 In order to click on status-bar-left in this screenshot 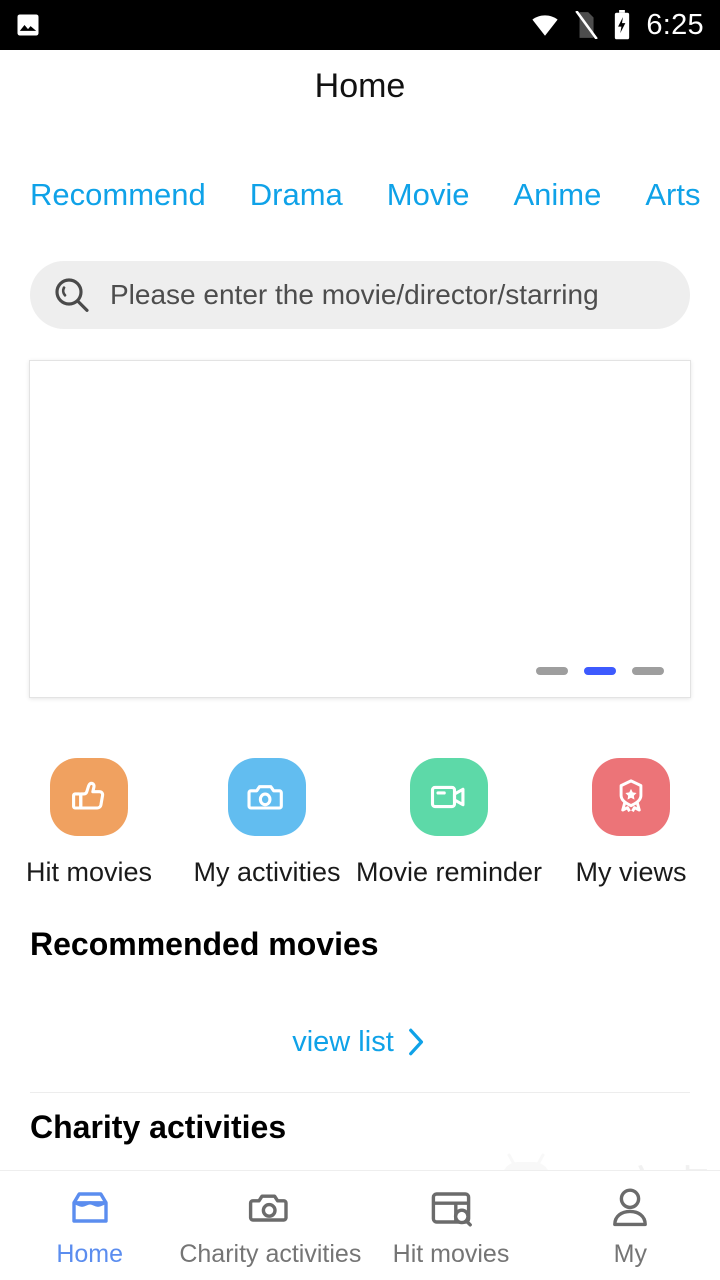, I will do `click(28, 25)`.